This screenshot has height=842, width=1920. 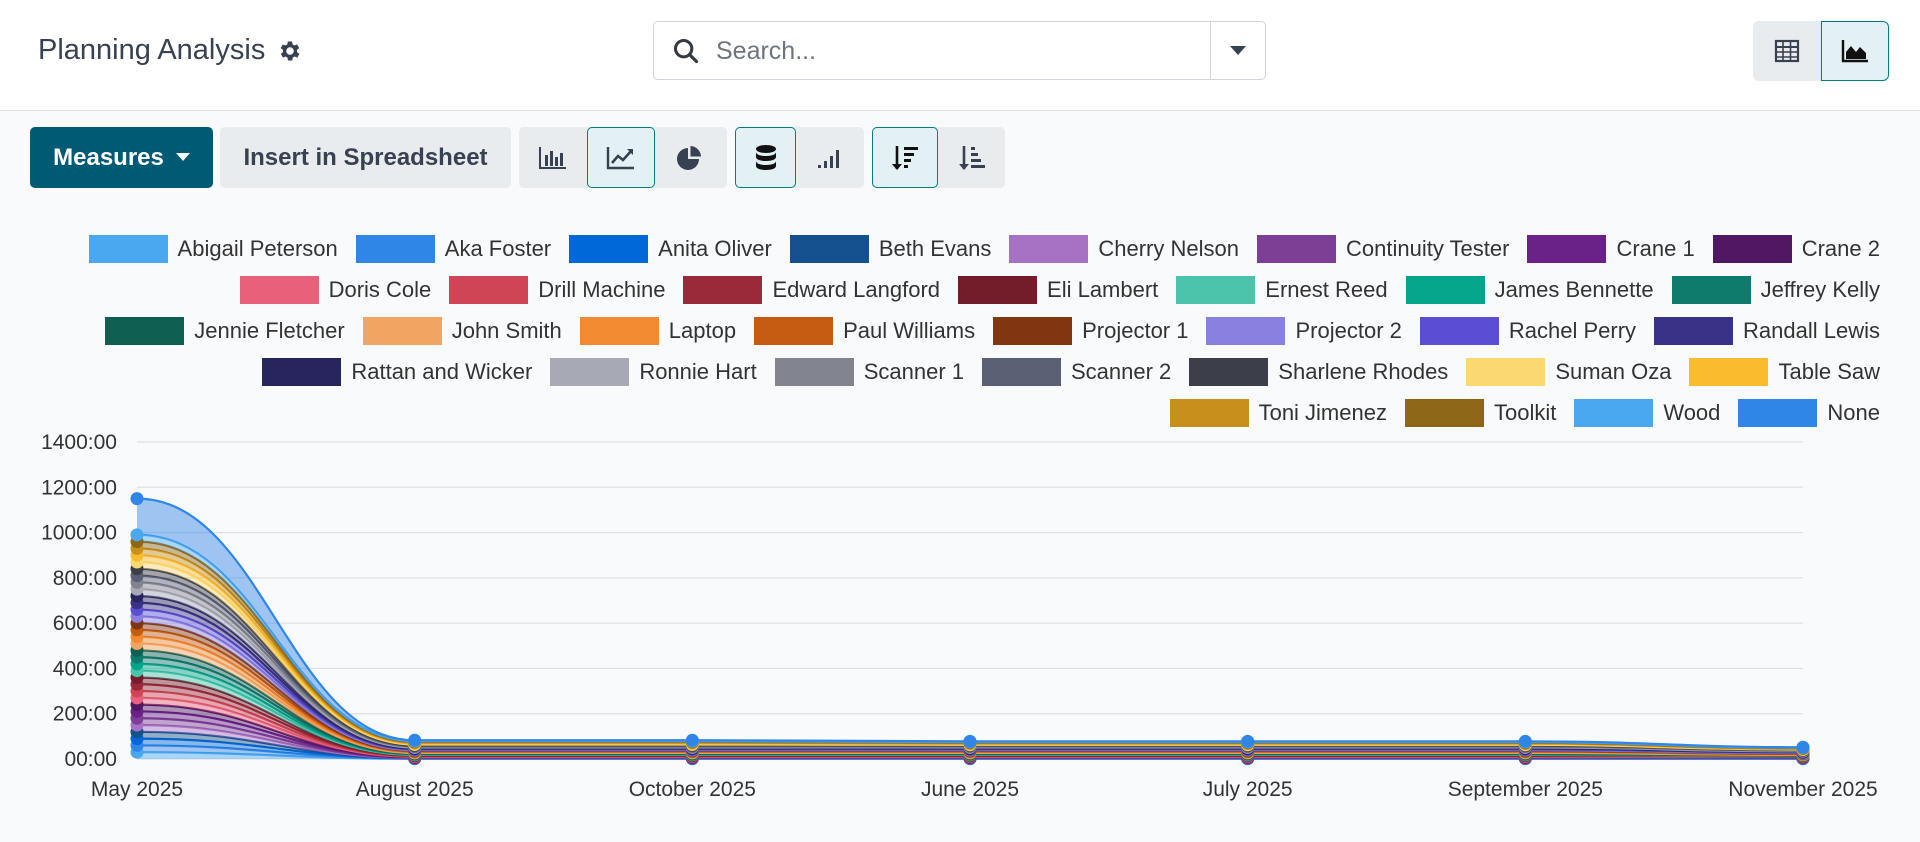 I want to click on legend-item: John Smith, so click(x=462, y=330).